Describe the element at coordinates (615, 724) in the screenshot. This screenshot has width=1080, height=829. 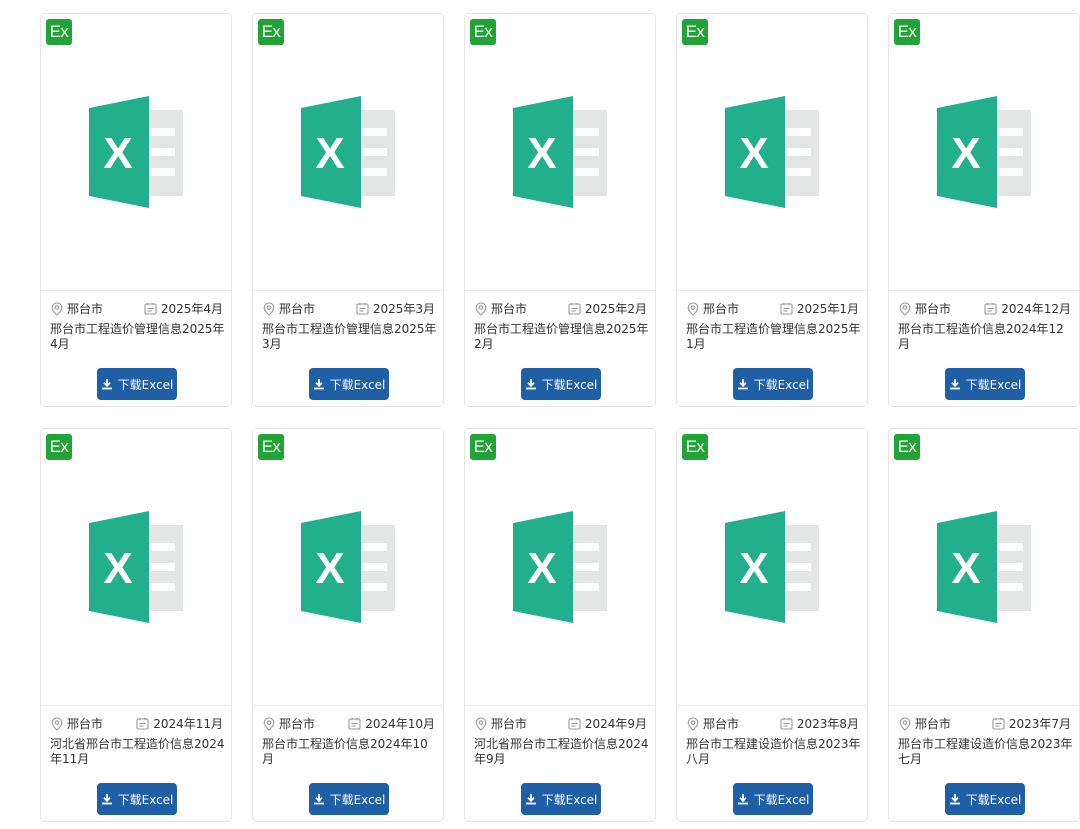
I see `date-text: 2024年9月` at that location.